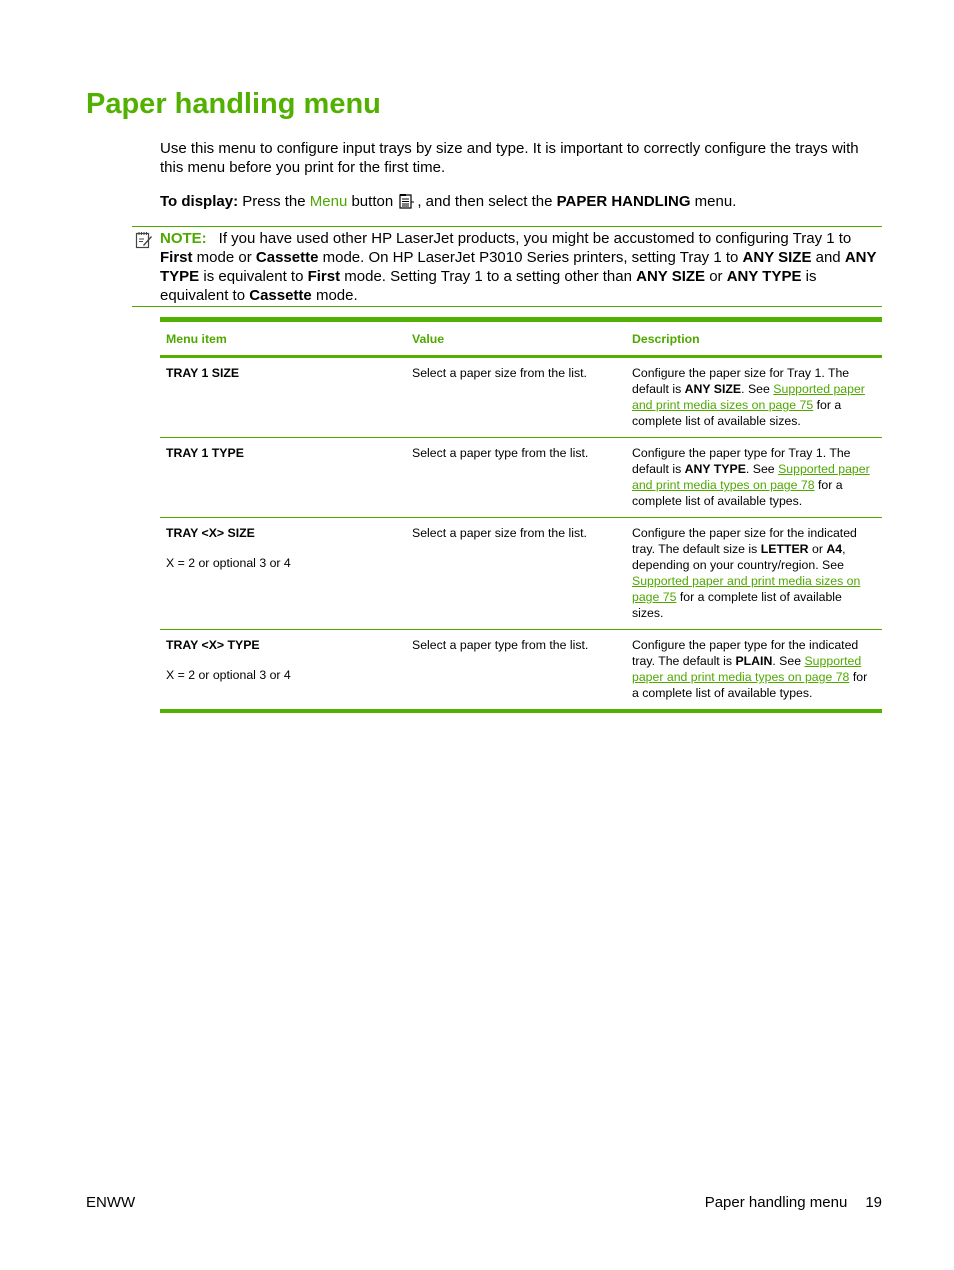 Image resolution: width=954 pixels, height=1270 pixels. What do you see at coordinates (407, 201) in the screenshot?
I see `menu-button-icon` at bounding box center [407, 201].